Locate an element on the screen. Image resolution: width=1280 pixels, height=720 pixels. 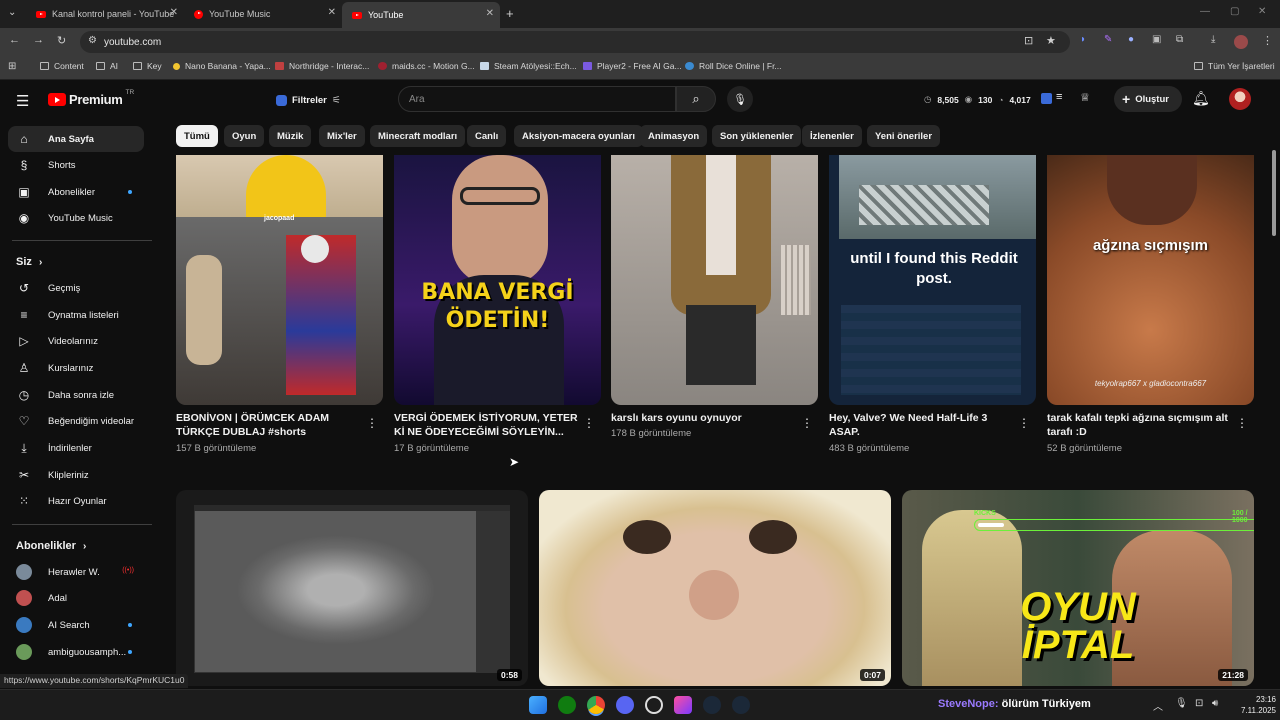
reload-icon: ↻ is located at coordinates (61, 40).